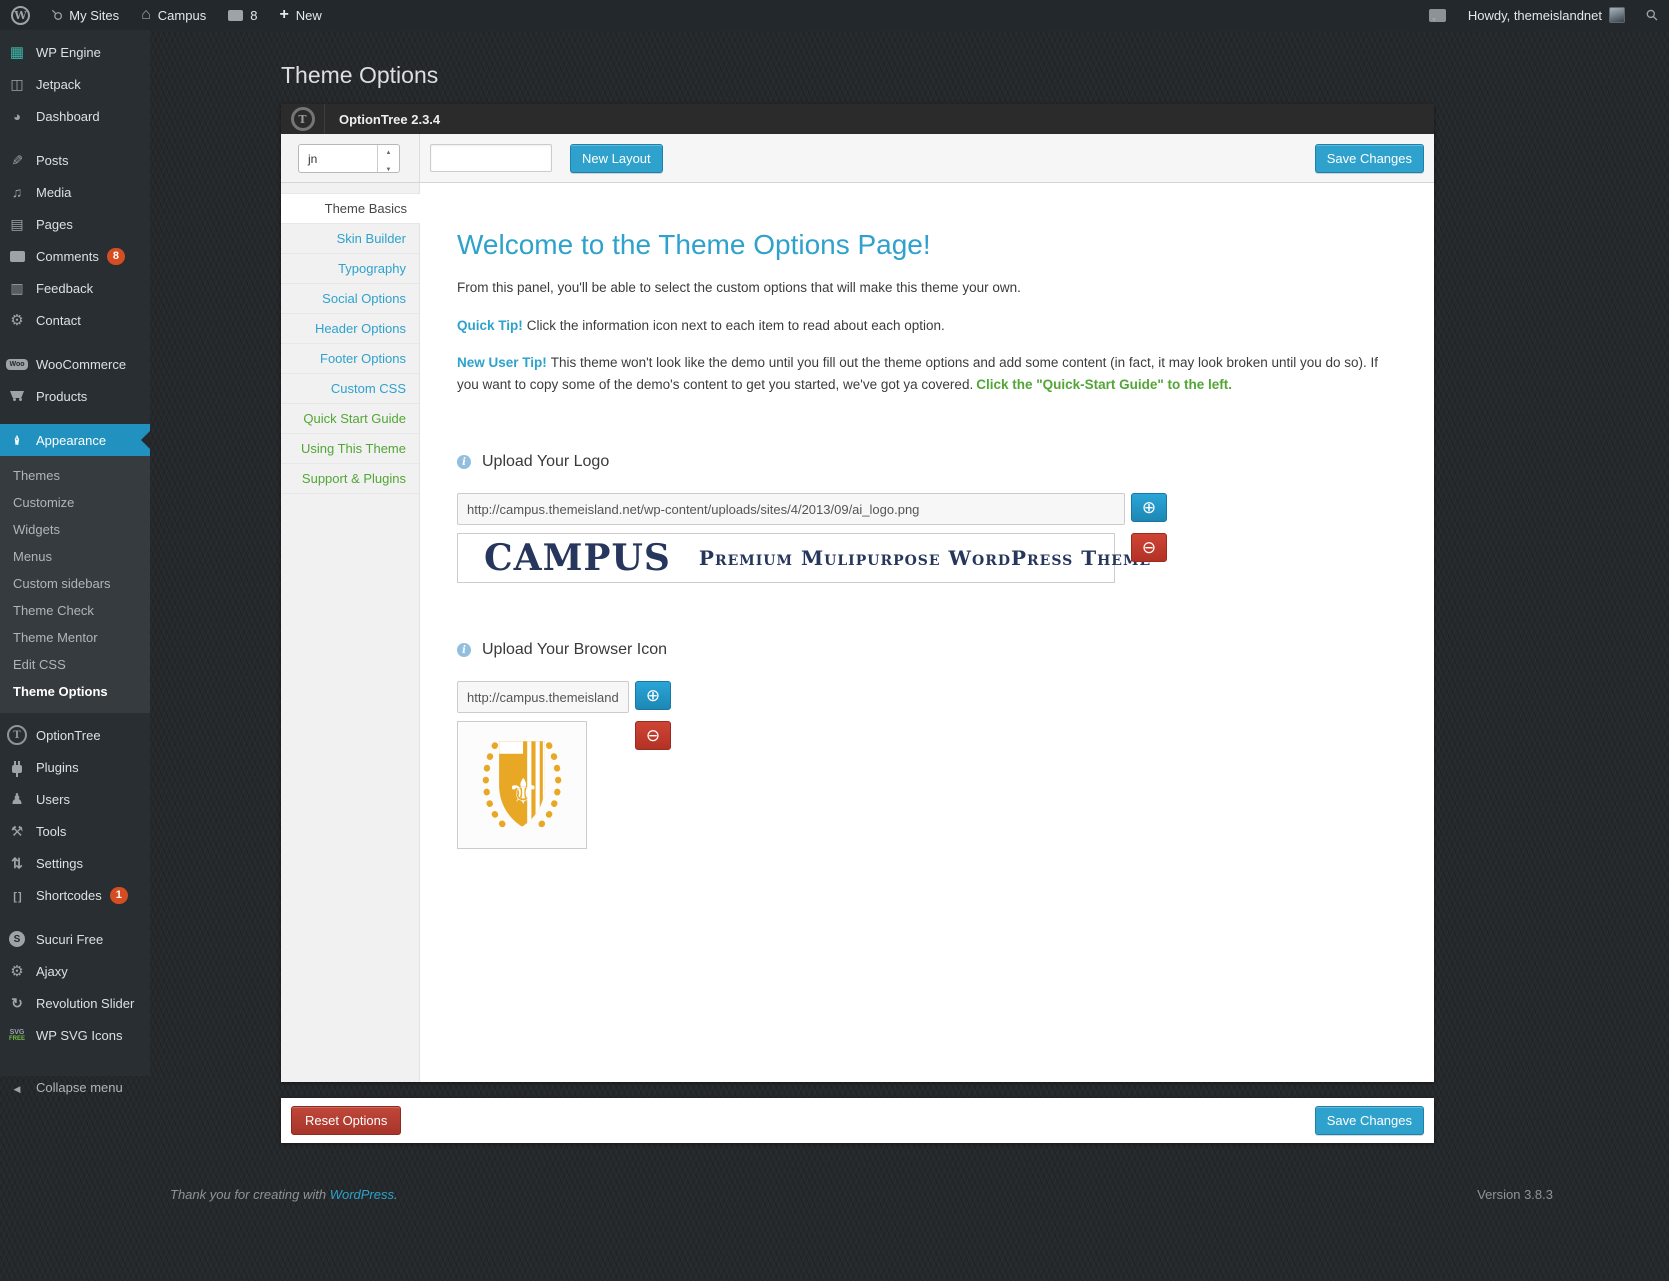 The width and height of the screenshot is (1669, 1281). I want to click on pushpin-icon, so click(17, 160).